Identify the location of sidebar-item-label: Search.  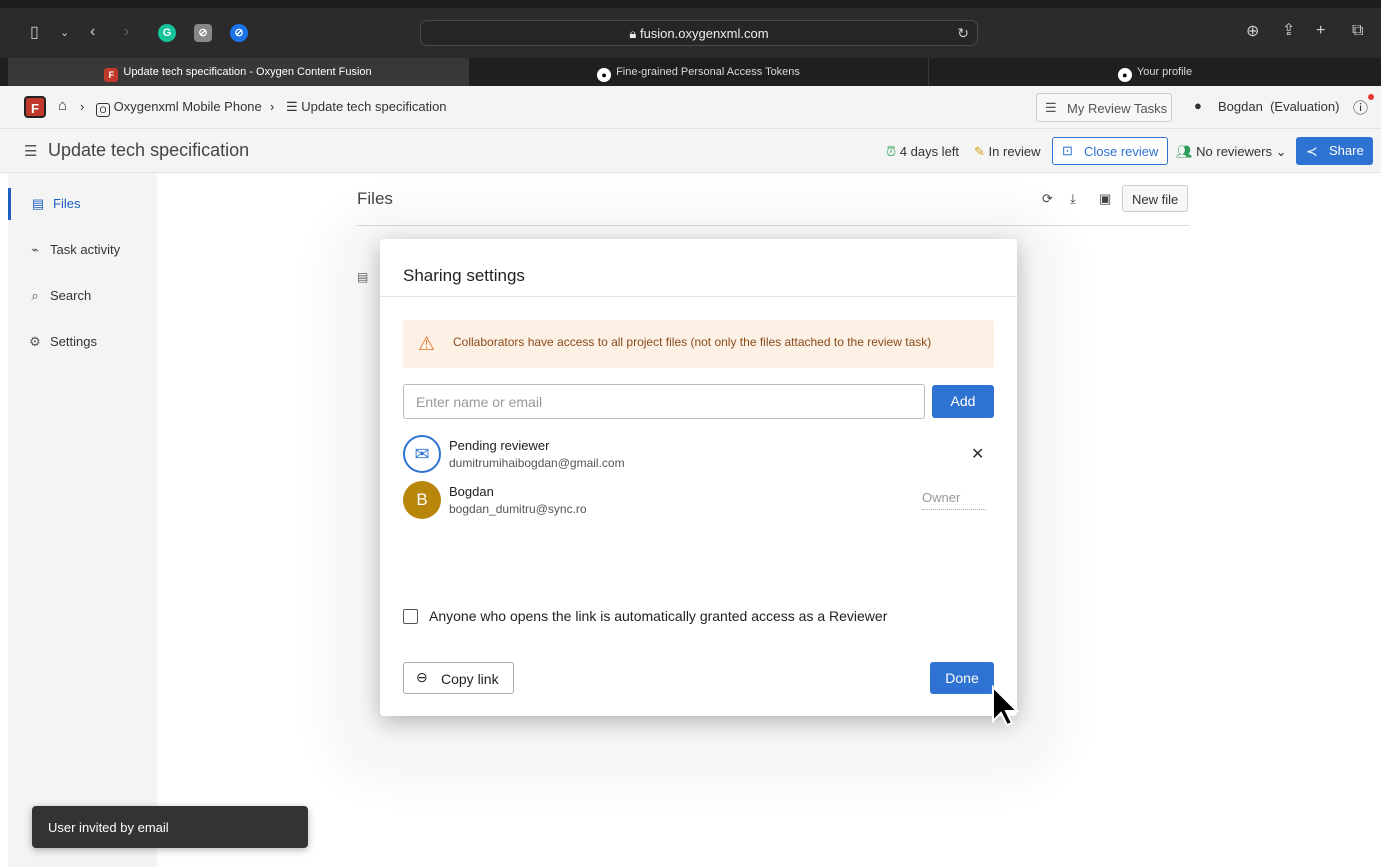
(71, 295).